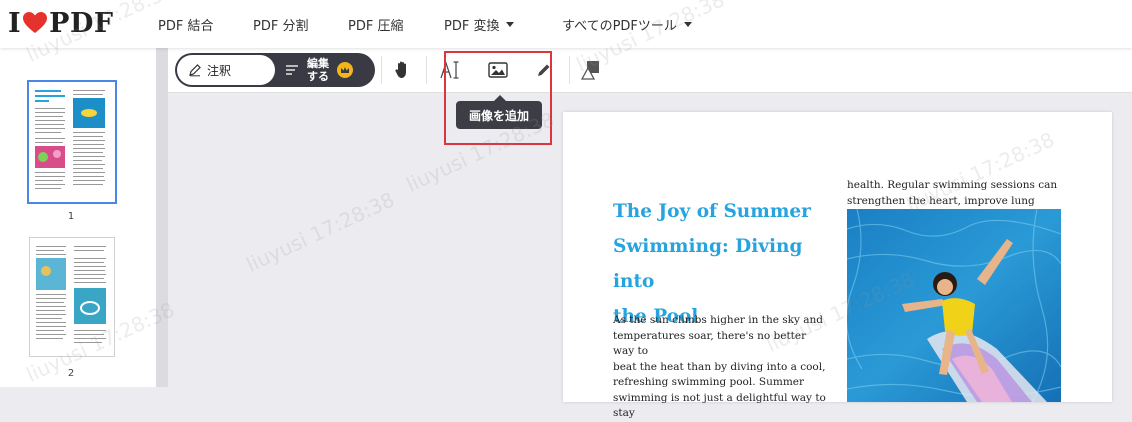 The height and width of the screenshot is (422, 1132). Describe the element at coordinates (320, 232) in the screenshot. I see `watermark: liuyusi 17:28:38` at that location.